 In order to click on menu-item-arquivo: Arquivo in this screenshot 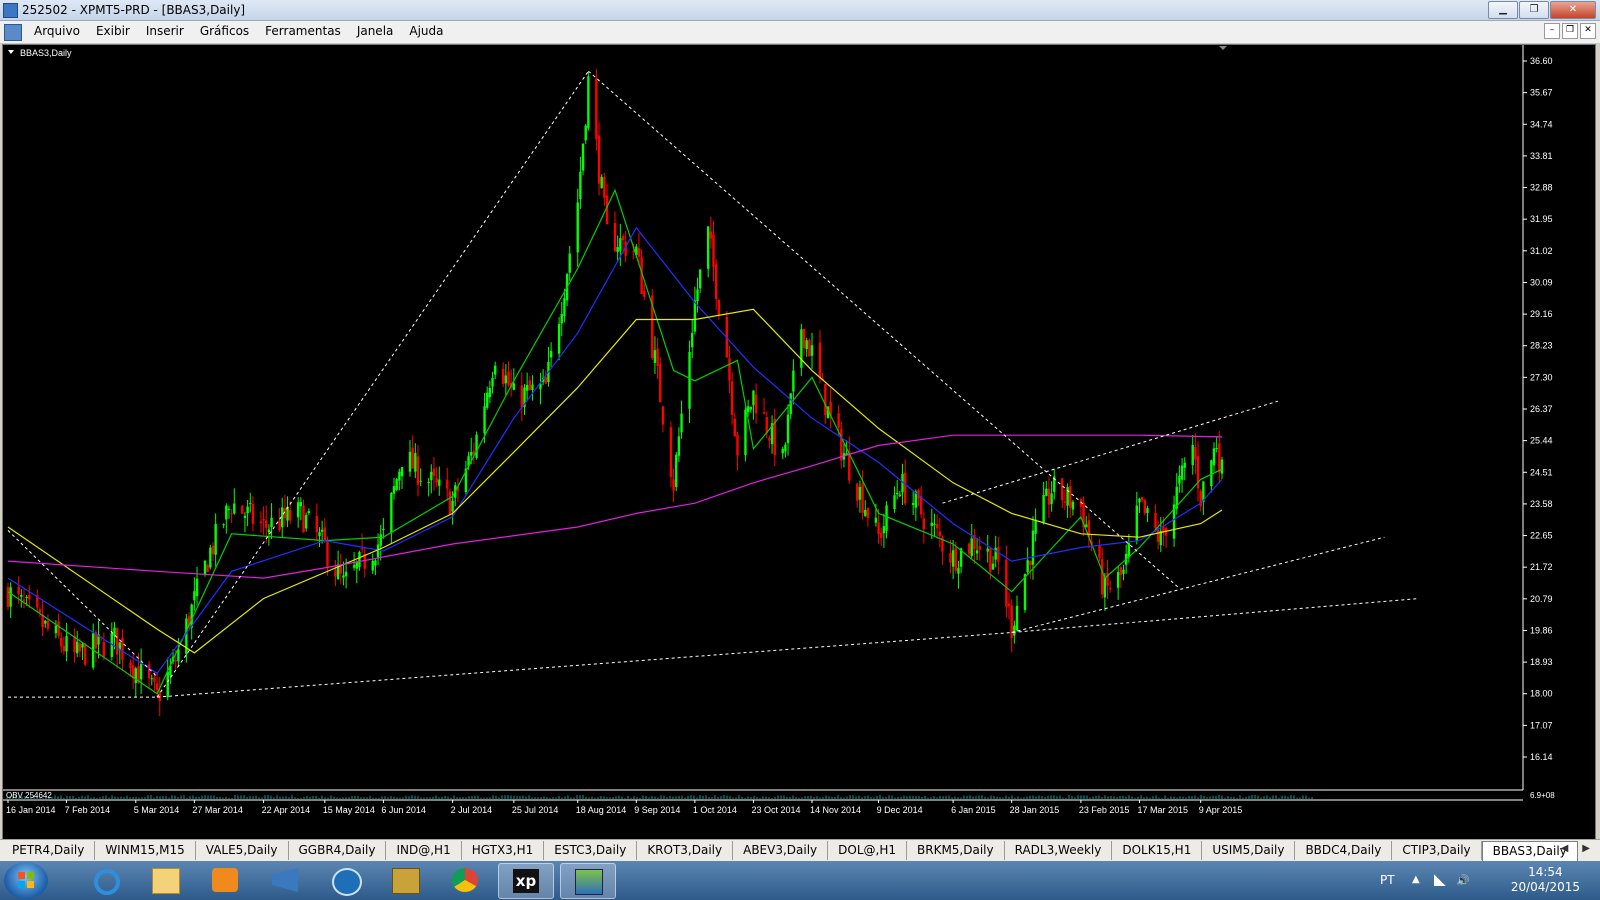, I will do `click(57, 31)`.